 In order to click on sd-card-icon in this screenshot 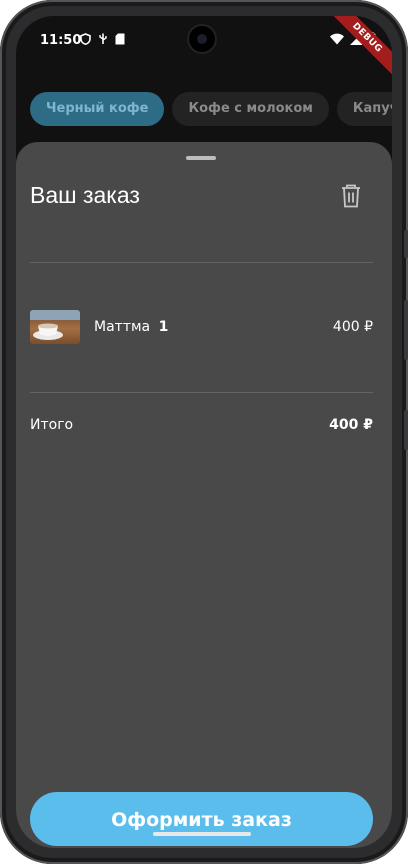, I will do `click(120, 39)`.